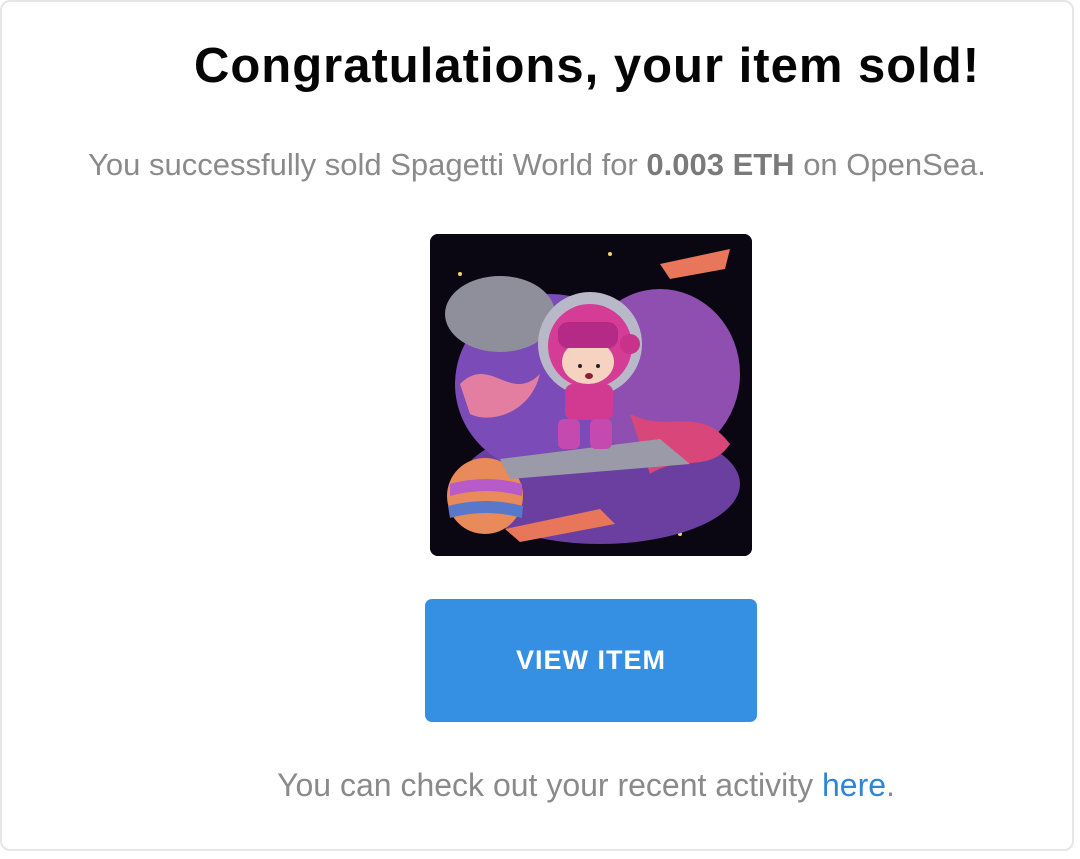  I want to click on sale-summary-suffix: on OpenSea., so click(890, 164).